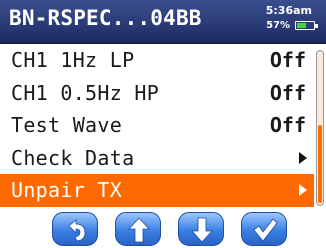 The image size is (326, 248). I want to click on down-button, so click(201, 229).